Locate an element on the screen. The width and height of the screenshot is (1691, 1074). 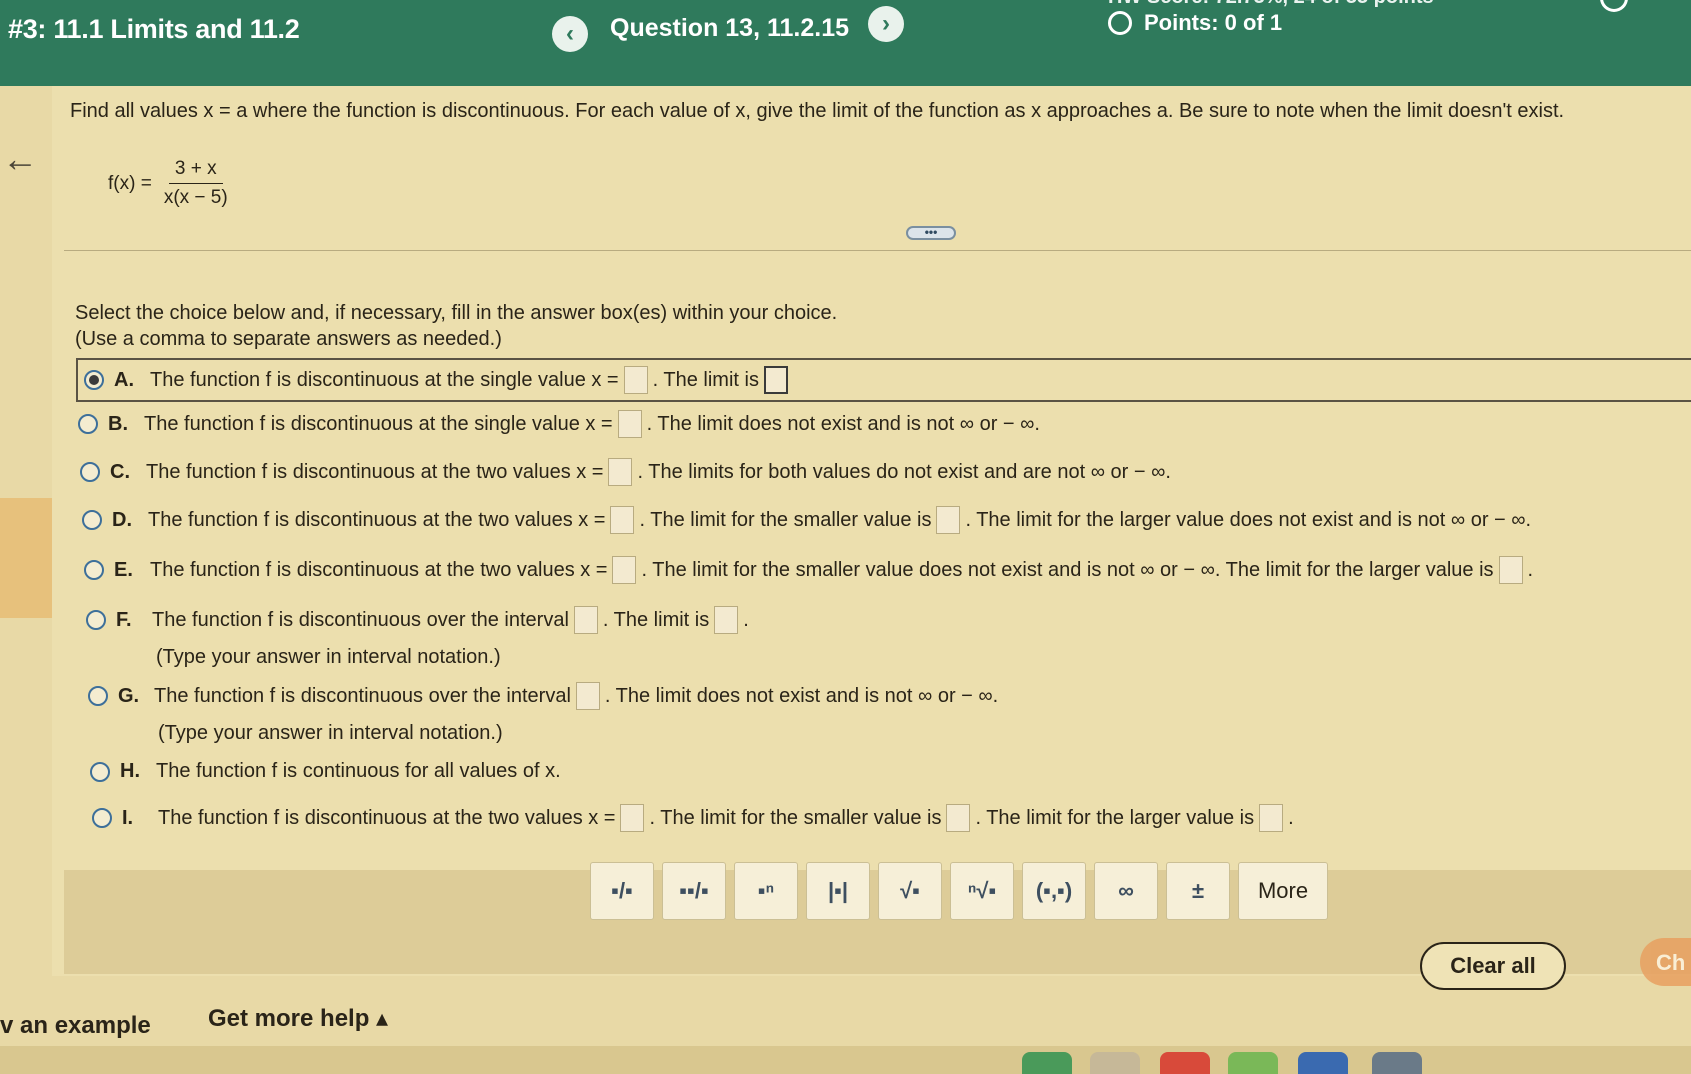
choice-i-text-2: . The limit for the smaller value is is located at coordinates (795, 817).